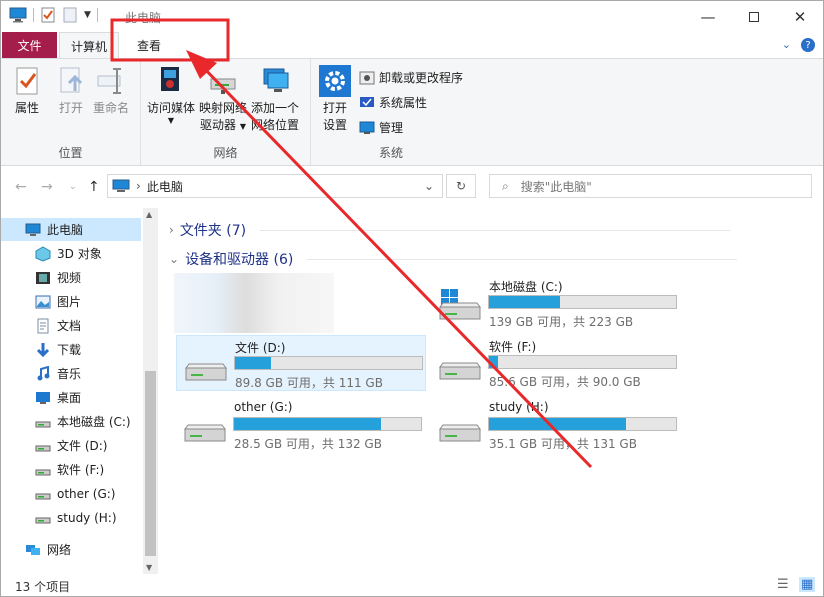 The width and height of the screenshot is (824, 597). I want to click on open-settings-button: 打开 设置, so click(335, 99).